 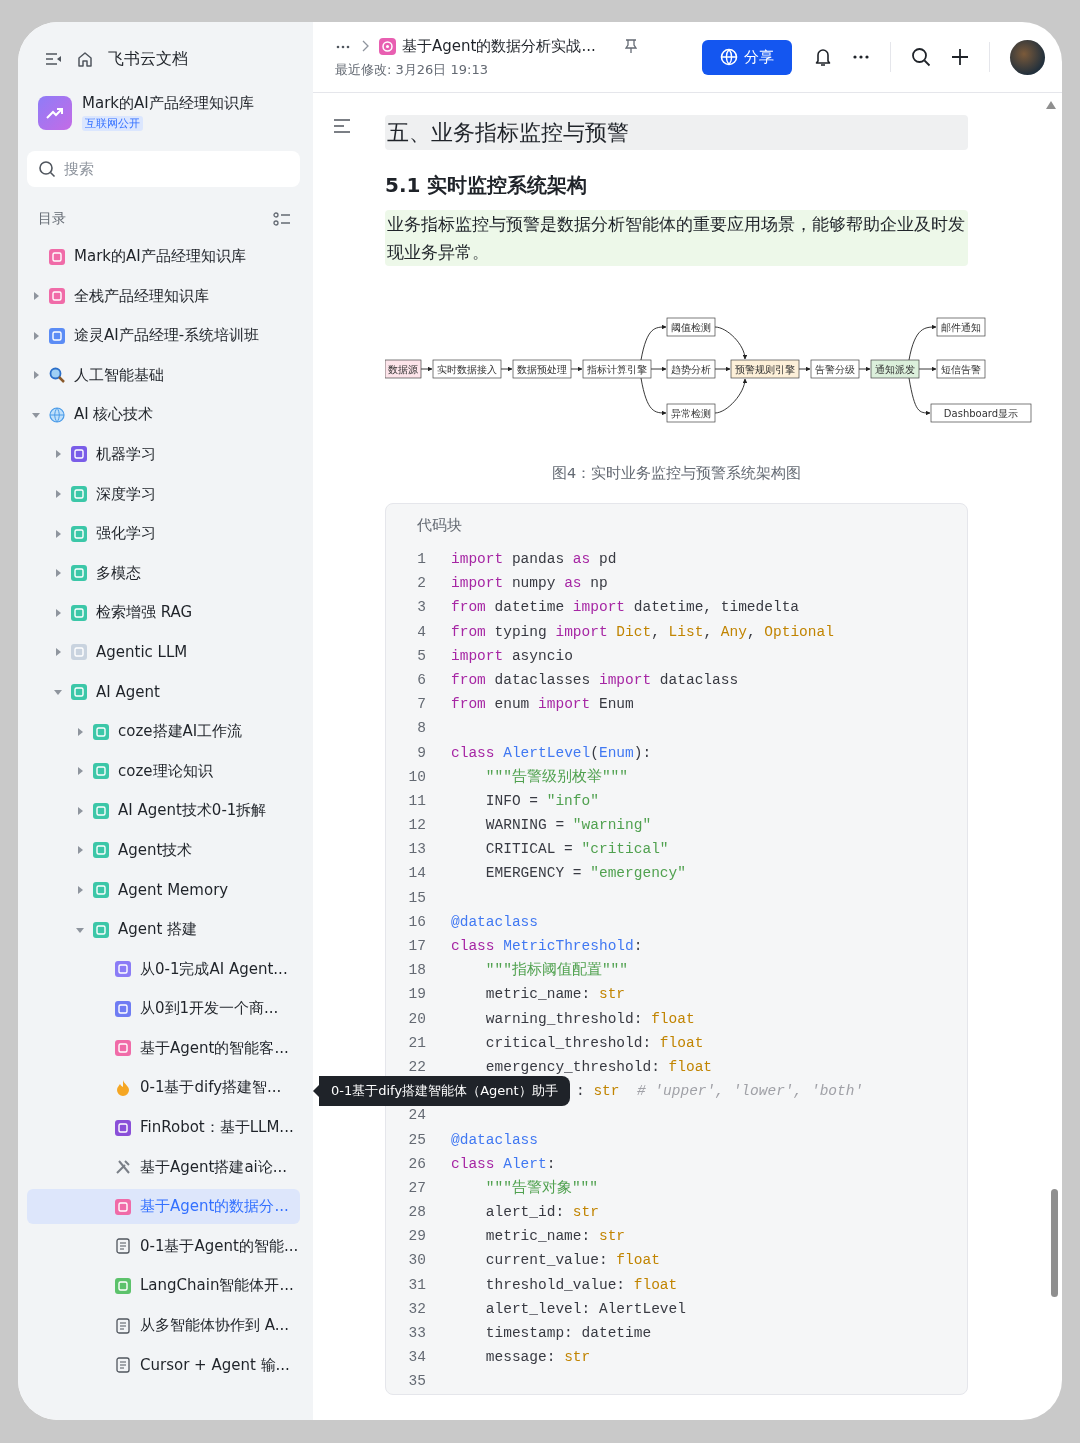 What do you see at coordinates (595, 680) in the screenshot?
I see `code-line: from dataclasses import dataclass` at bounding box center [595, 680].